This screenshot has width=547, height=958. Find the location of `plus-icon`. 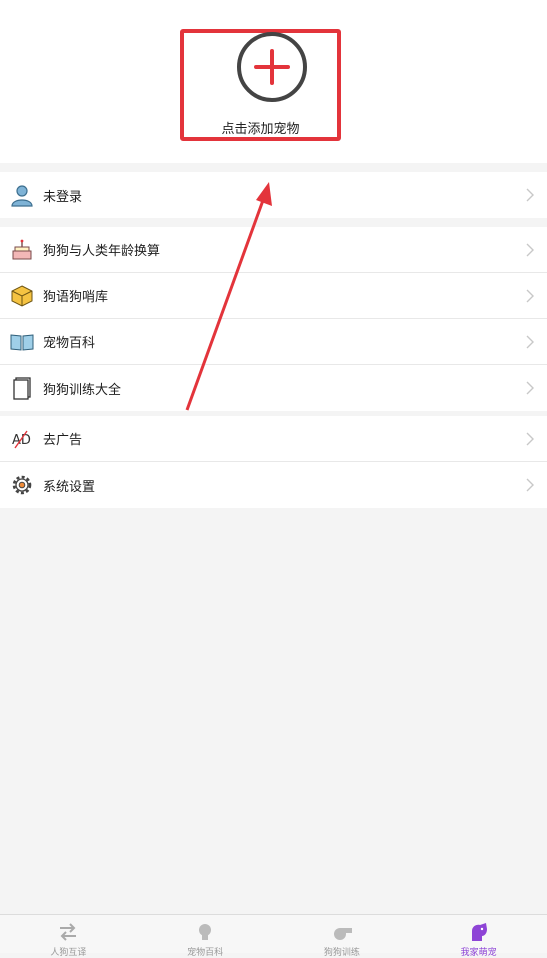

plus-icon is located at coordinates (272, 67).